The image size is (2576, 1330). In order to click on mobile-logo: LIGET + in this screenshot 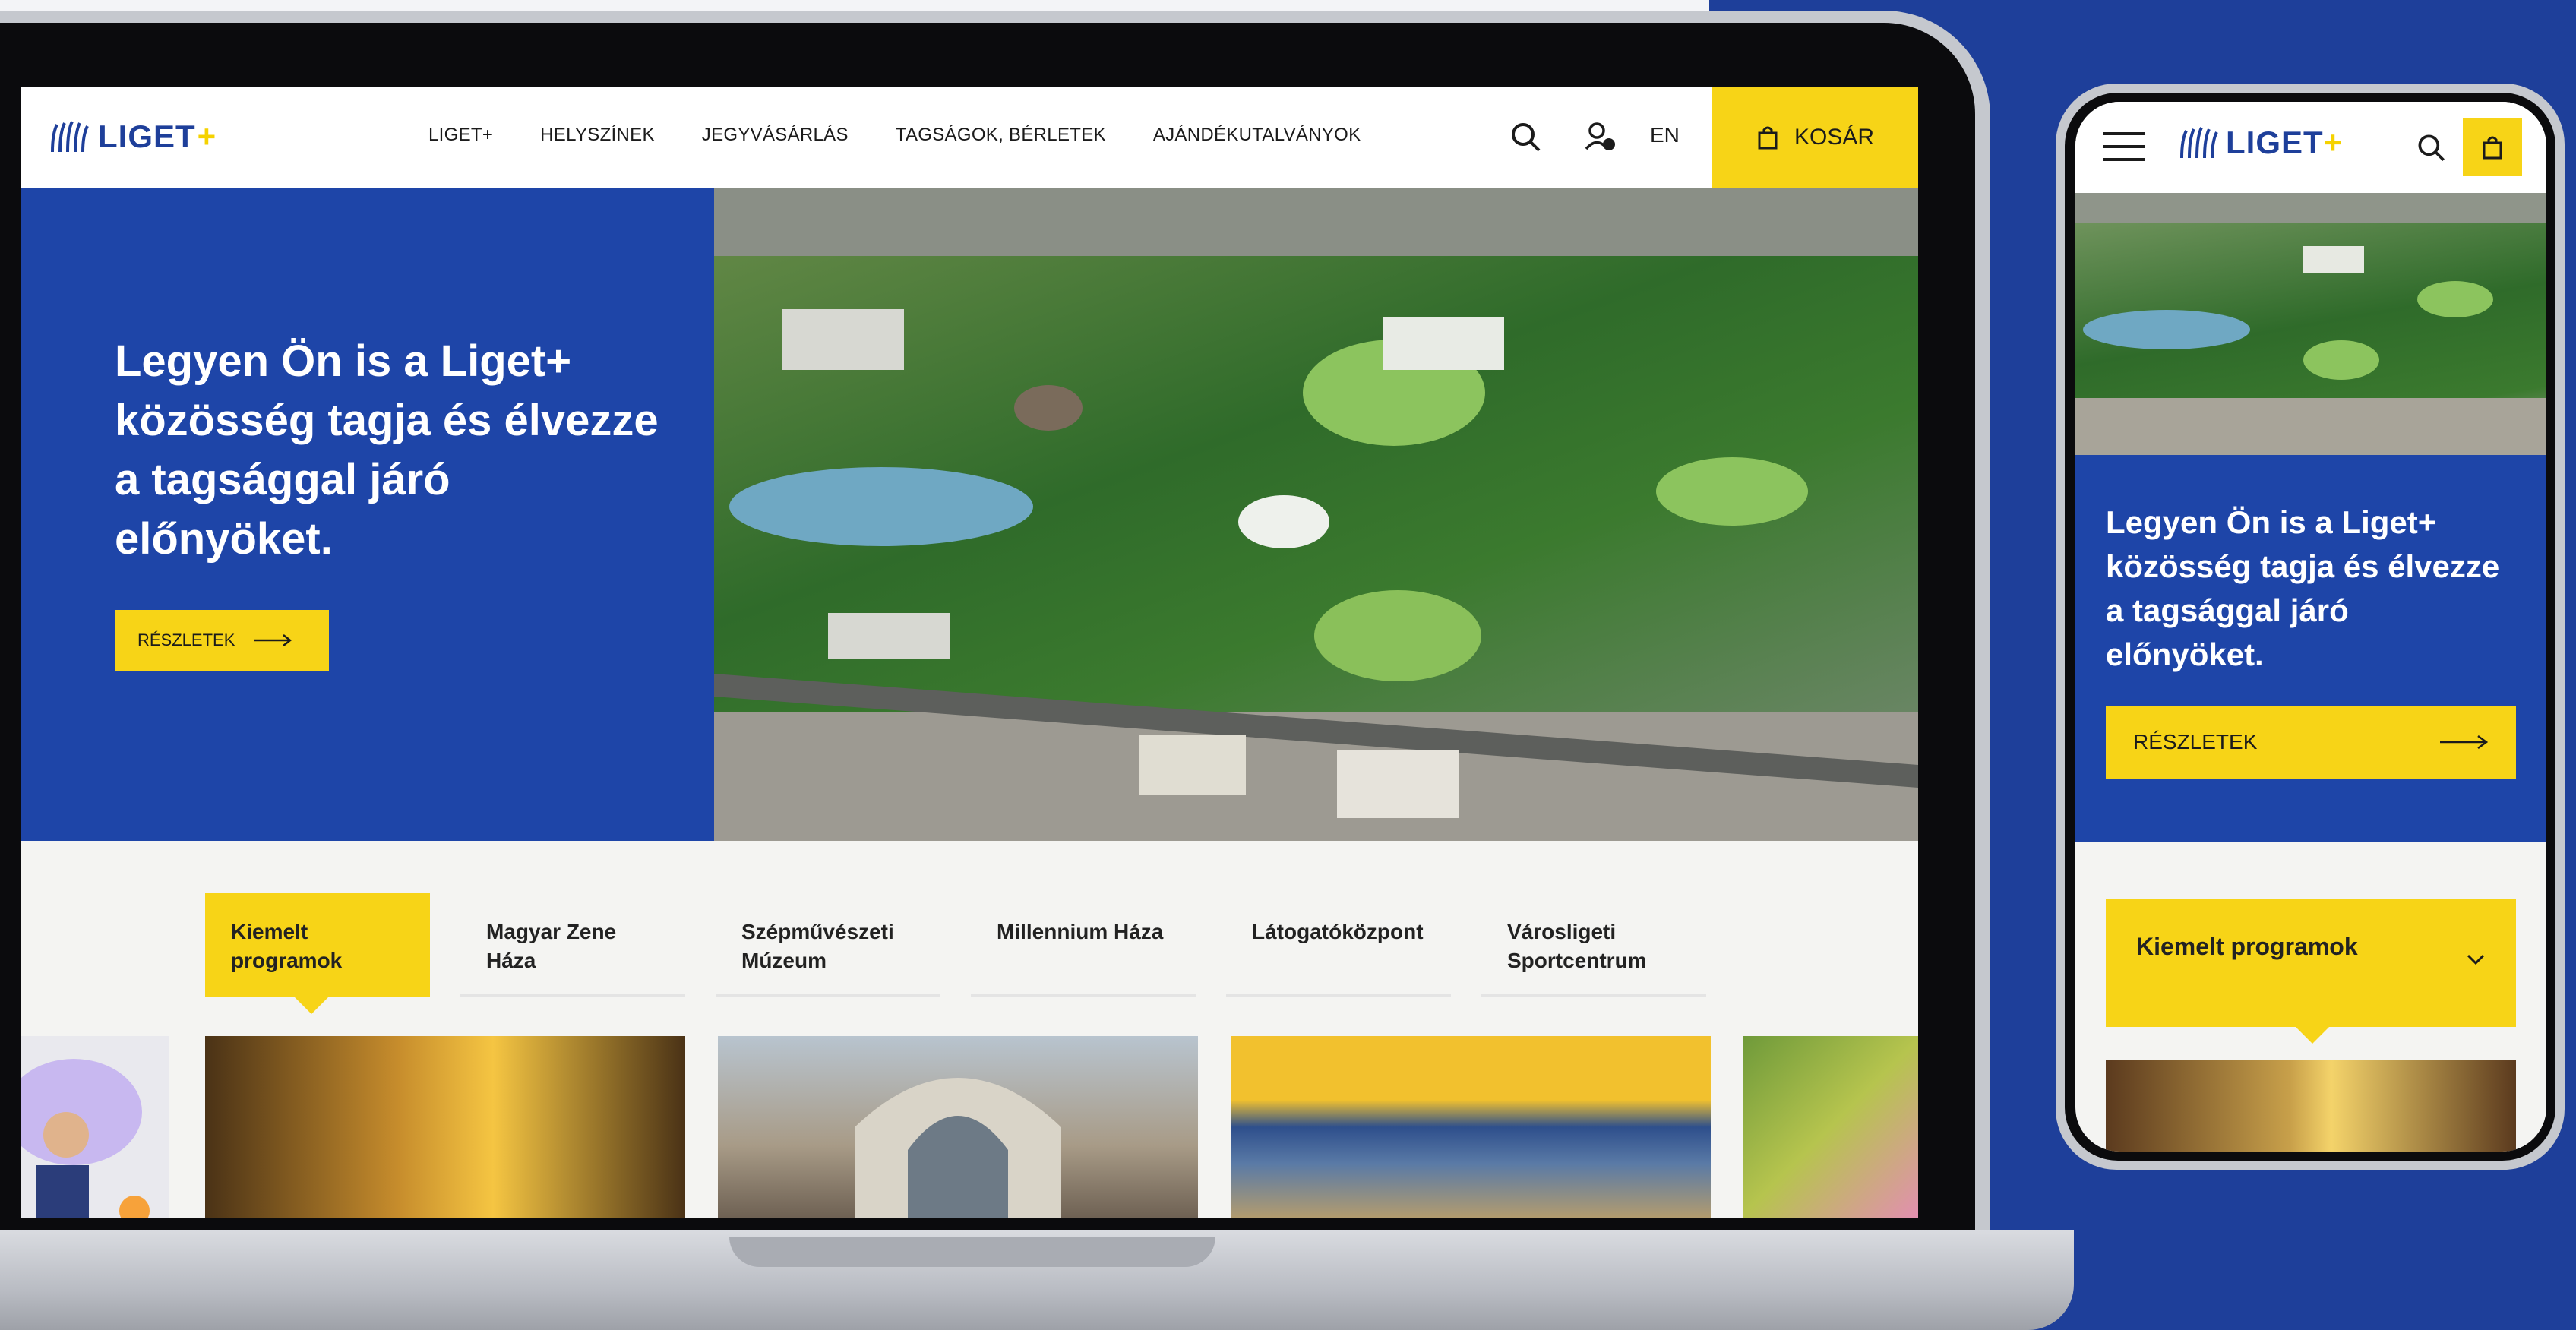, I will do `click(2260, 143)`.